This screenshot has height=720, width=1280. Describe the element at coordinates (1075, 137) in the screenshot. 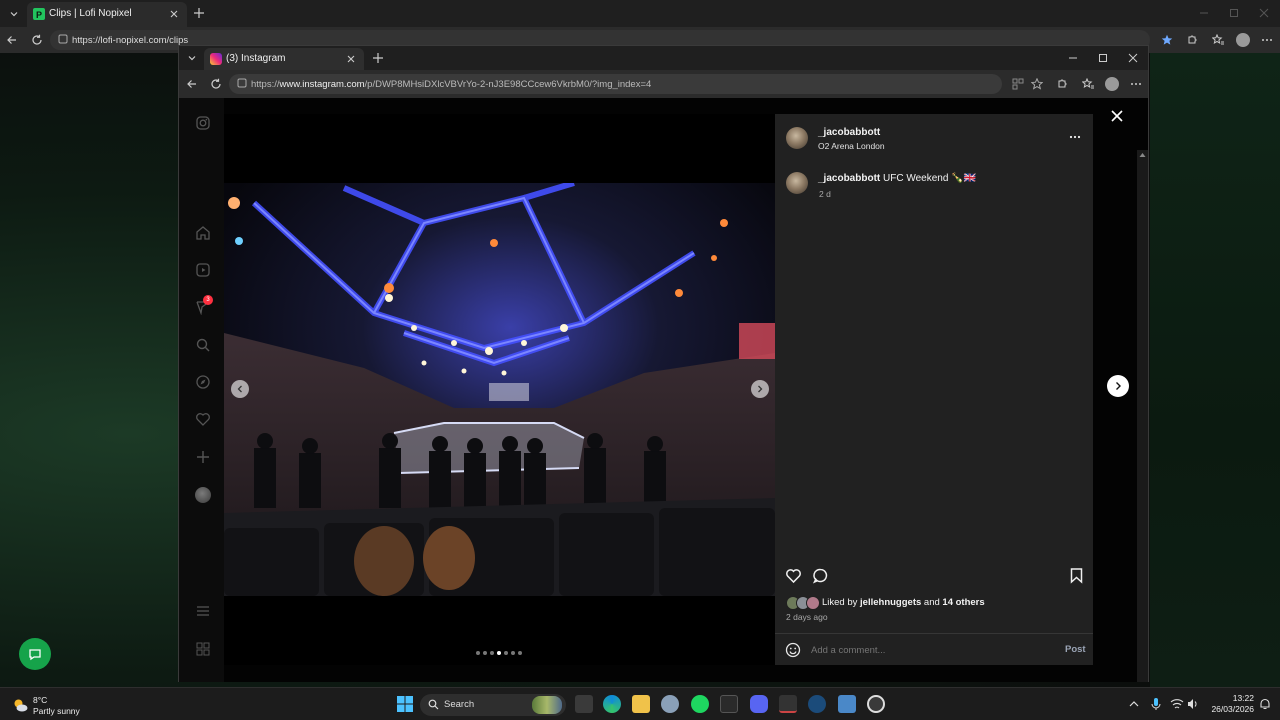

I see `post-options-icon` at that location.